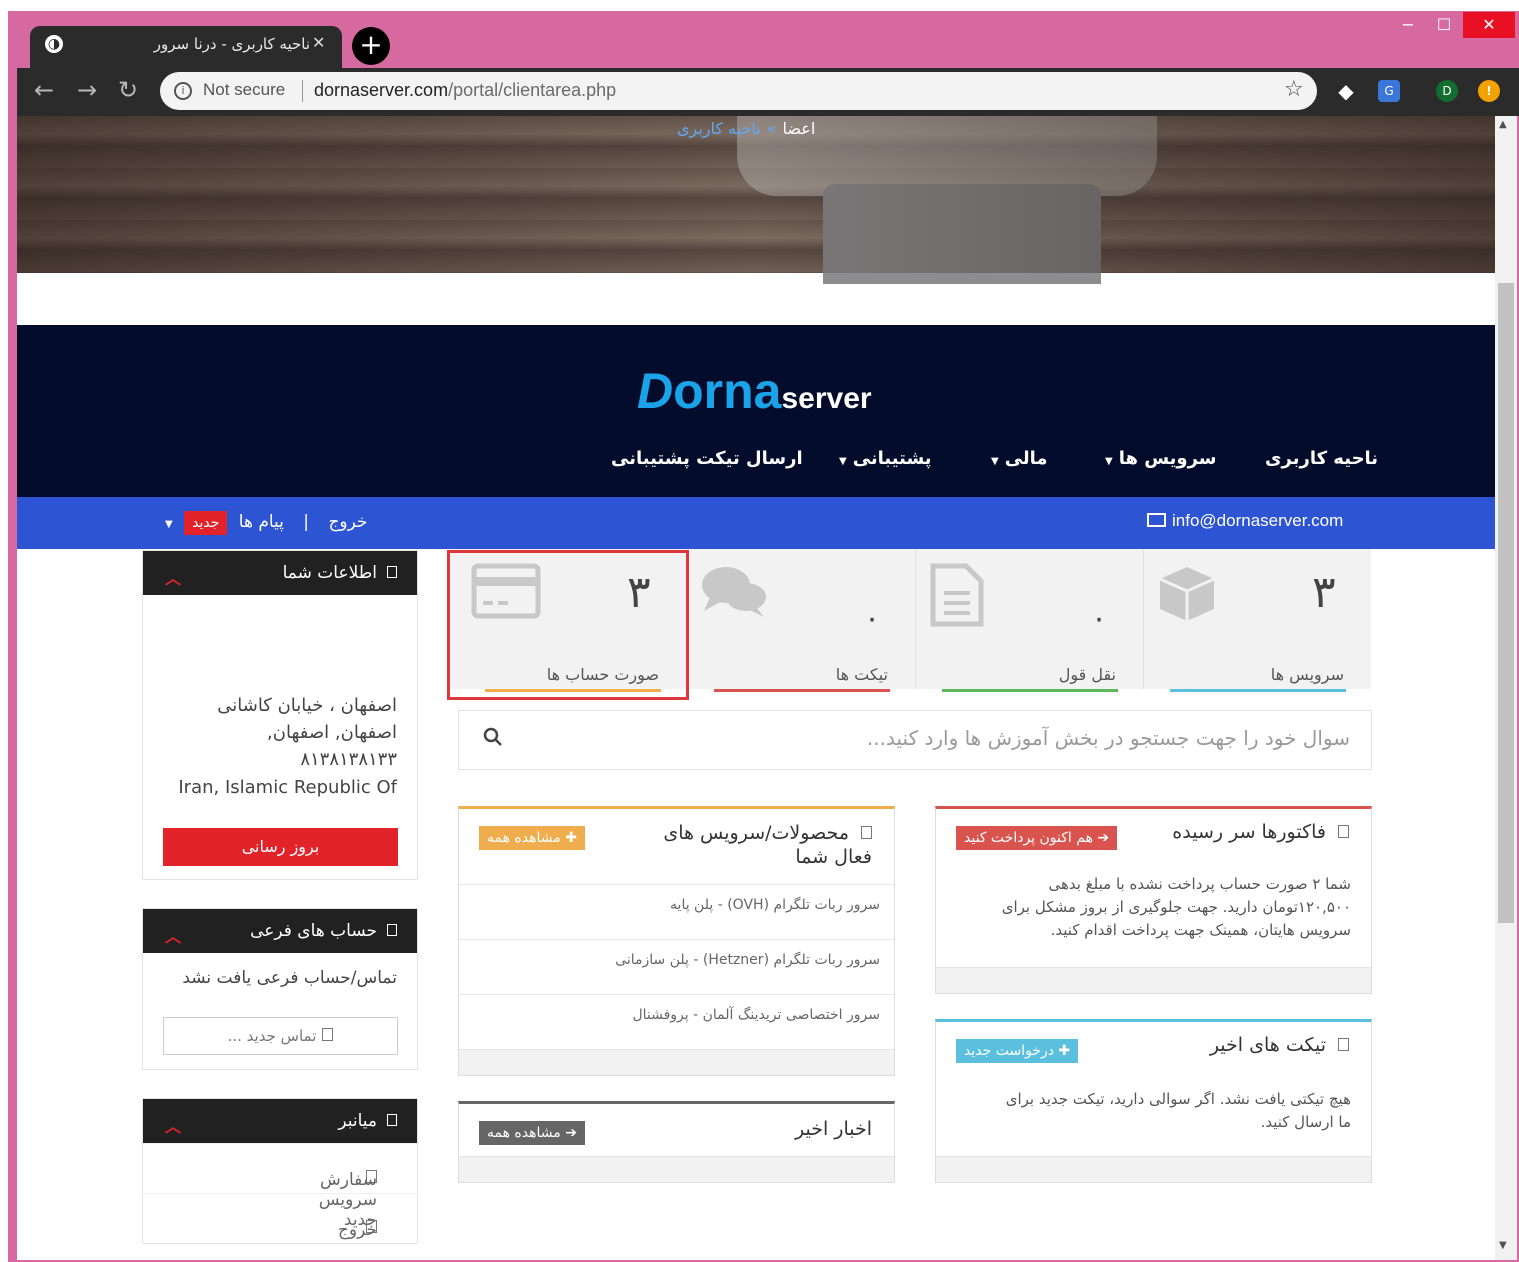  I want to click on invoices-highlight-box, so click(568, 625).